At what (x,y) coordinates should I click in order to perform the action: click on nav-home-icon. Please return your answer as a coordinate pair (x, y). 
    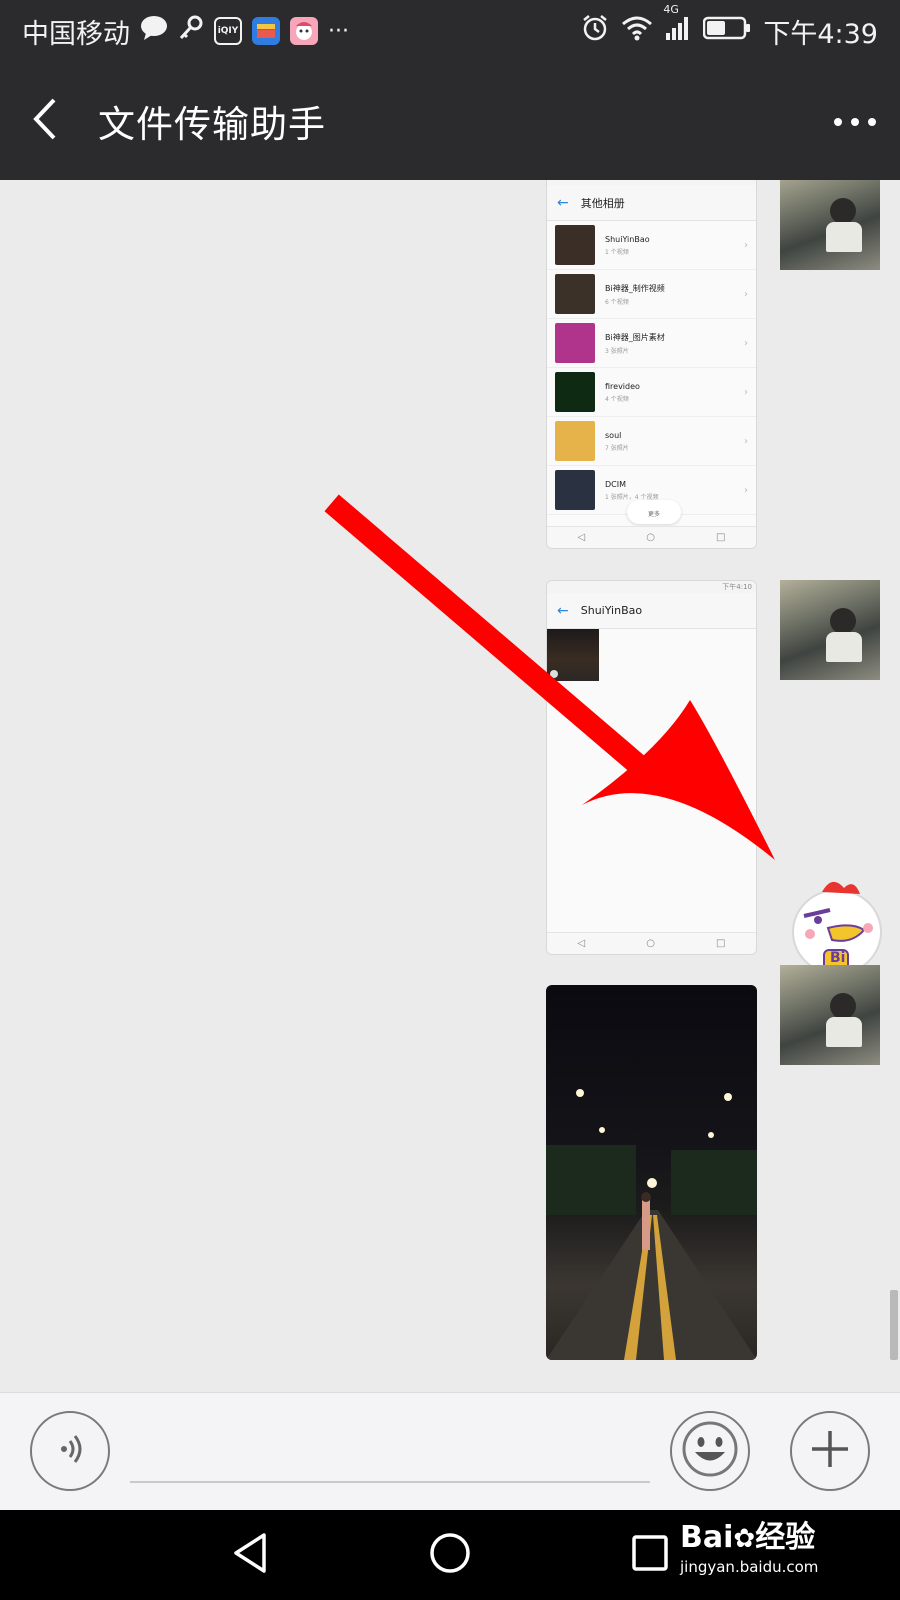
    Looking at the image, I should click on (450, 1555).